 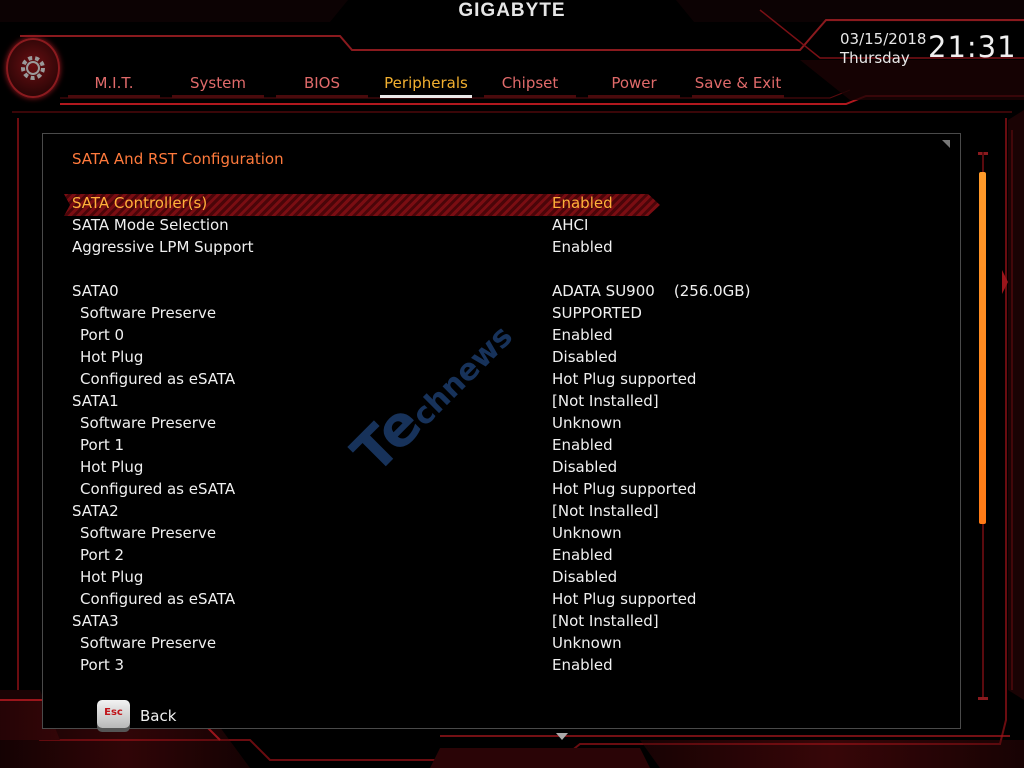 I want to click on tab-peripherals: Peripherals, so click(x=426, y=85).